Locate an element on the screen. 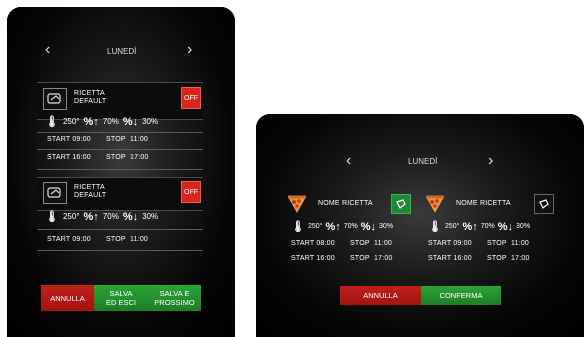 The image size is (586, 337). confirm-button: CONFERMA is located at coordinates (461, 295).